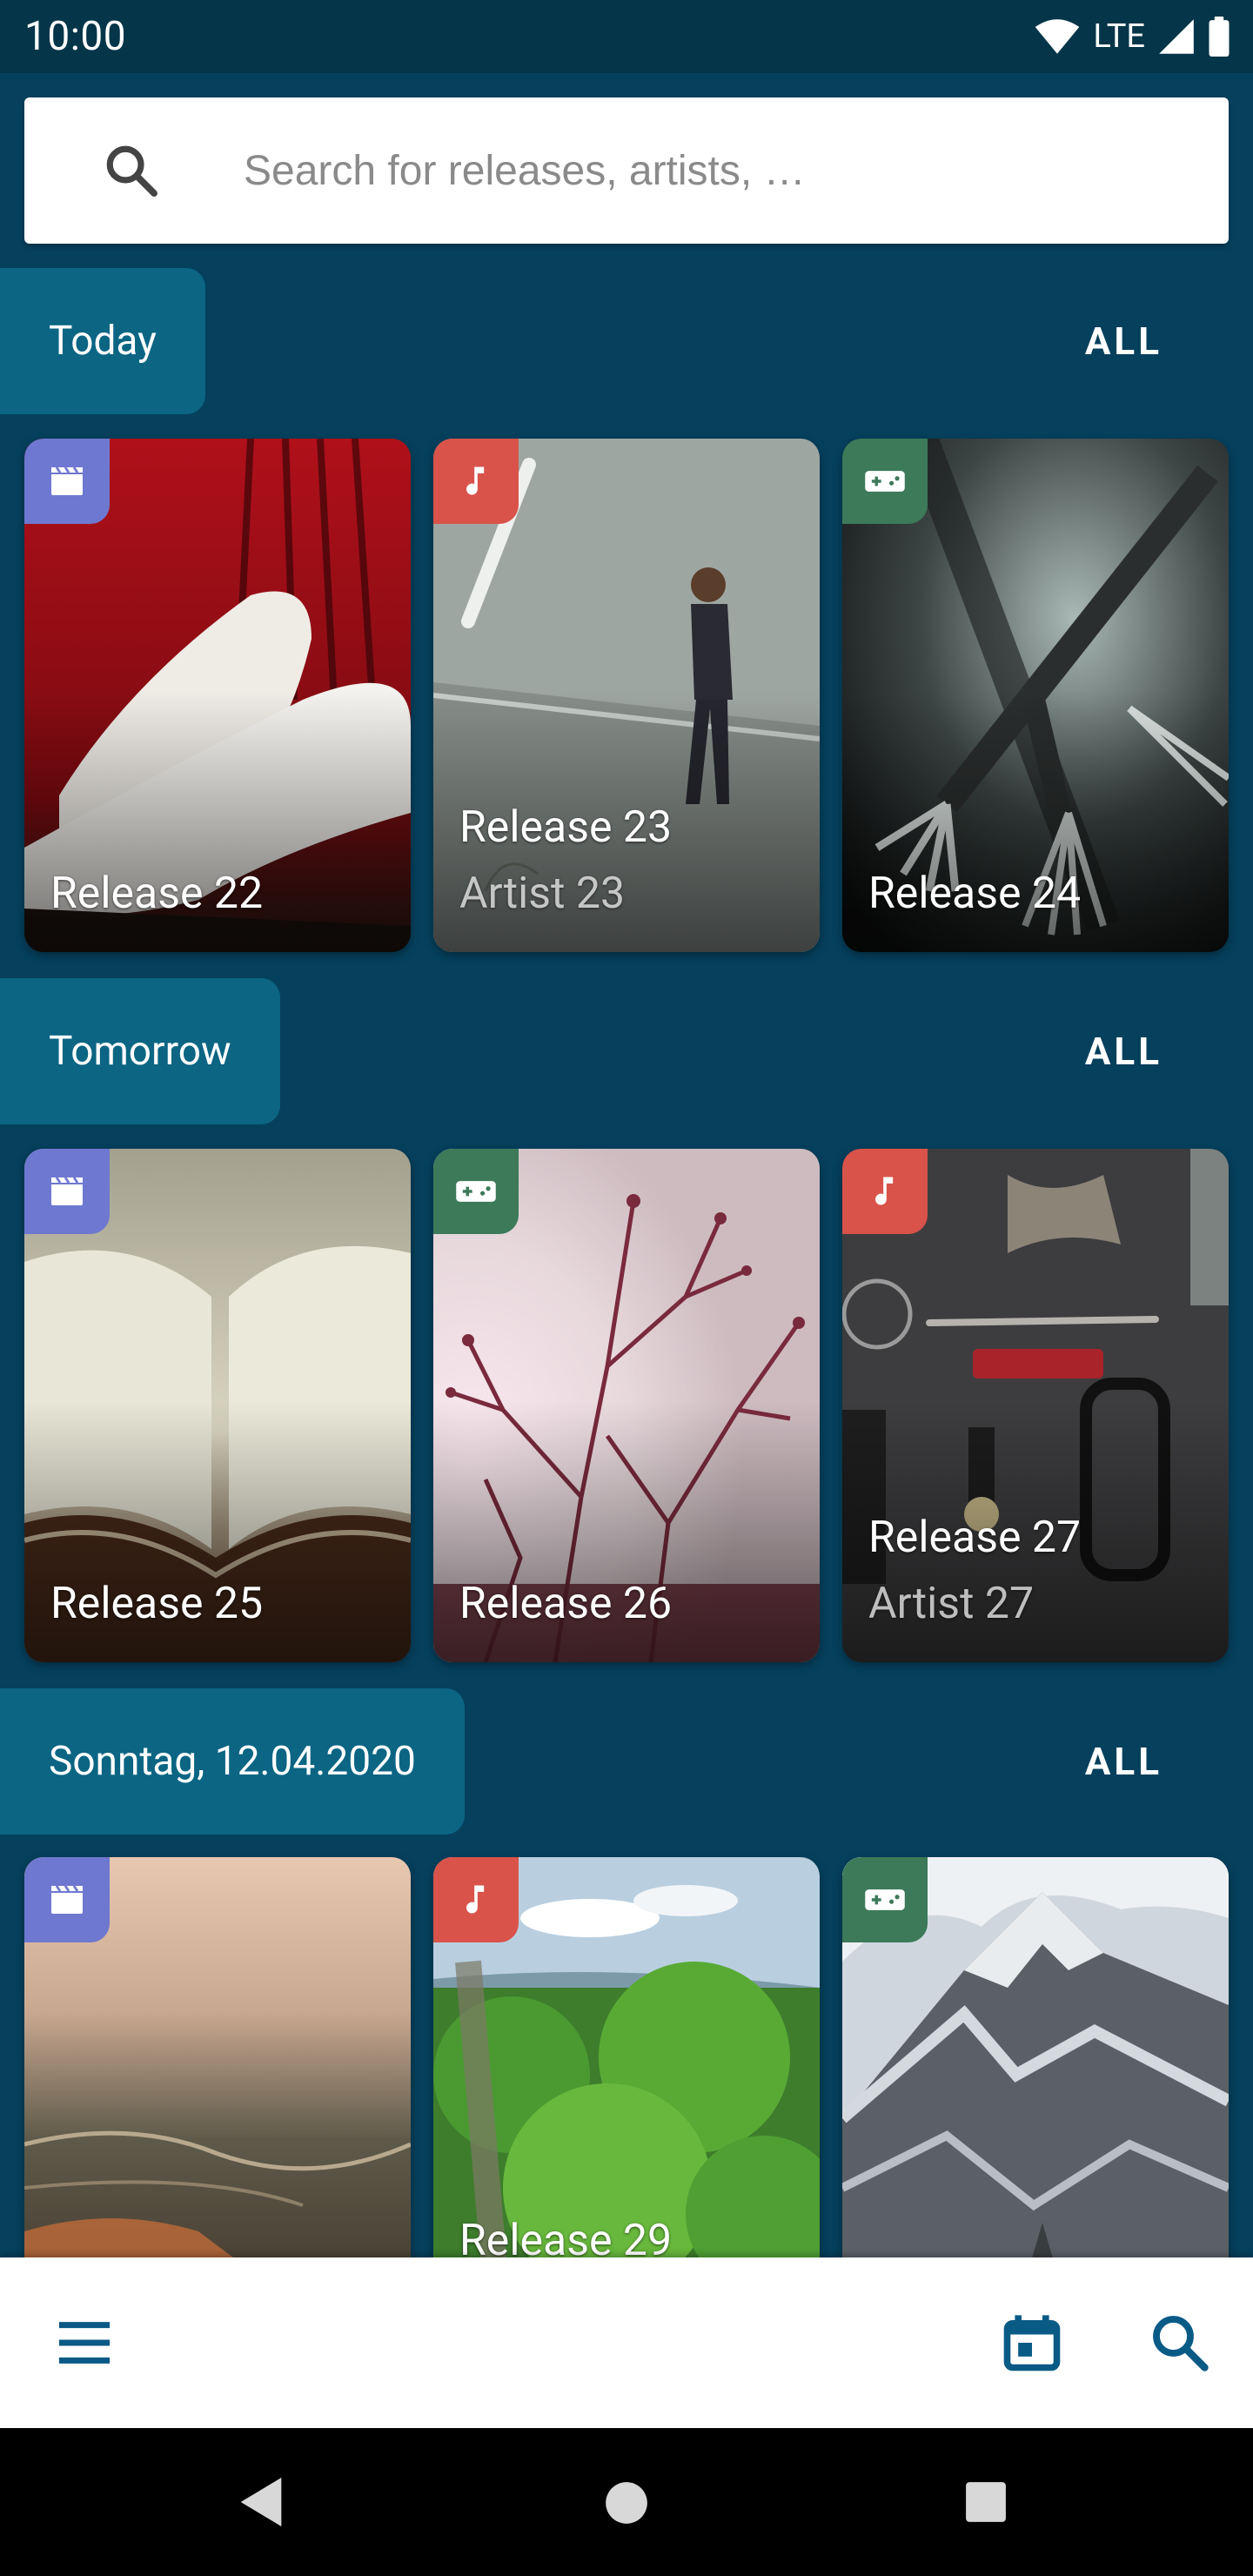 Image resolution: width=1253 pixels, height=2576 pixels. Describe the element at coordinates (986, 2502) in the screenshot. I see `recents-icon` at that location.